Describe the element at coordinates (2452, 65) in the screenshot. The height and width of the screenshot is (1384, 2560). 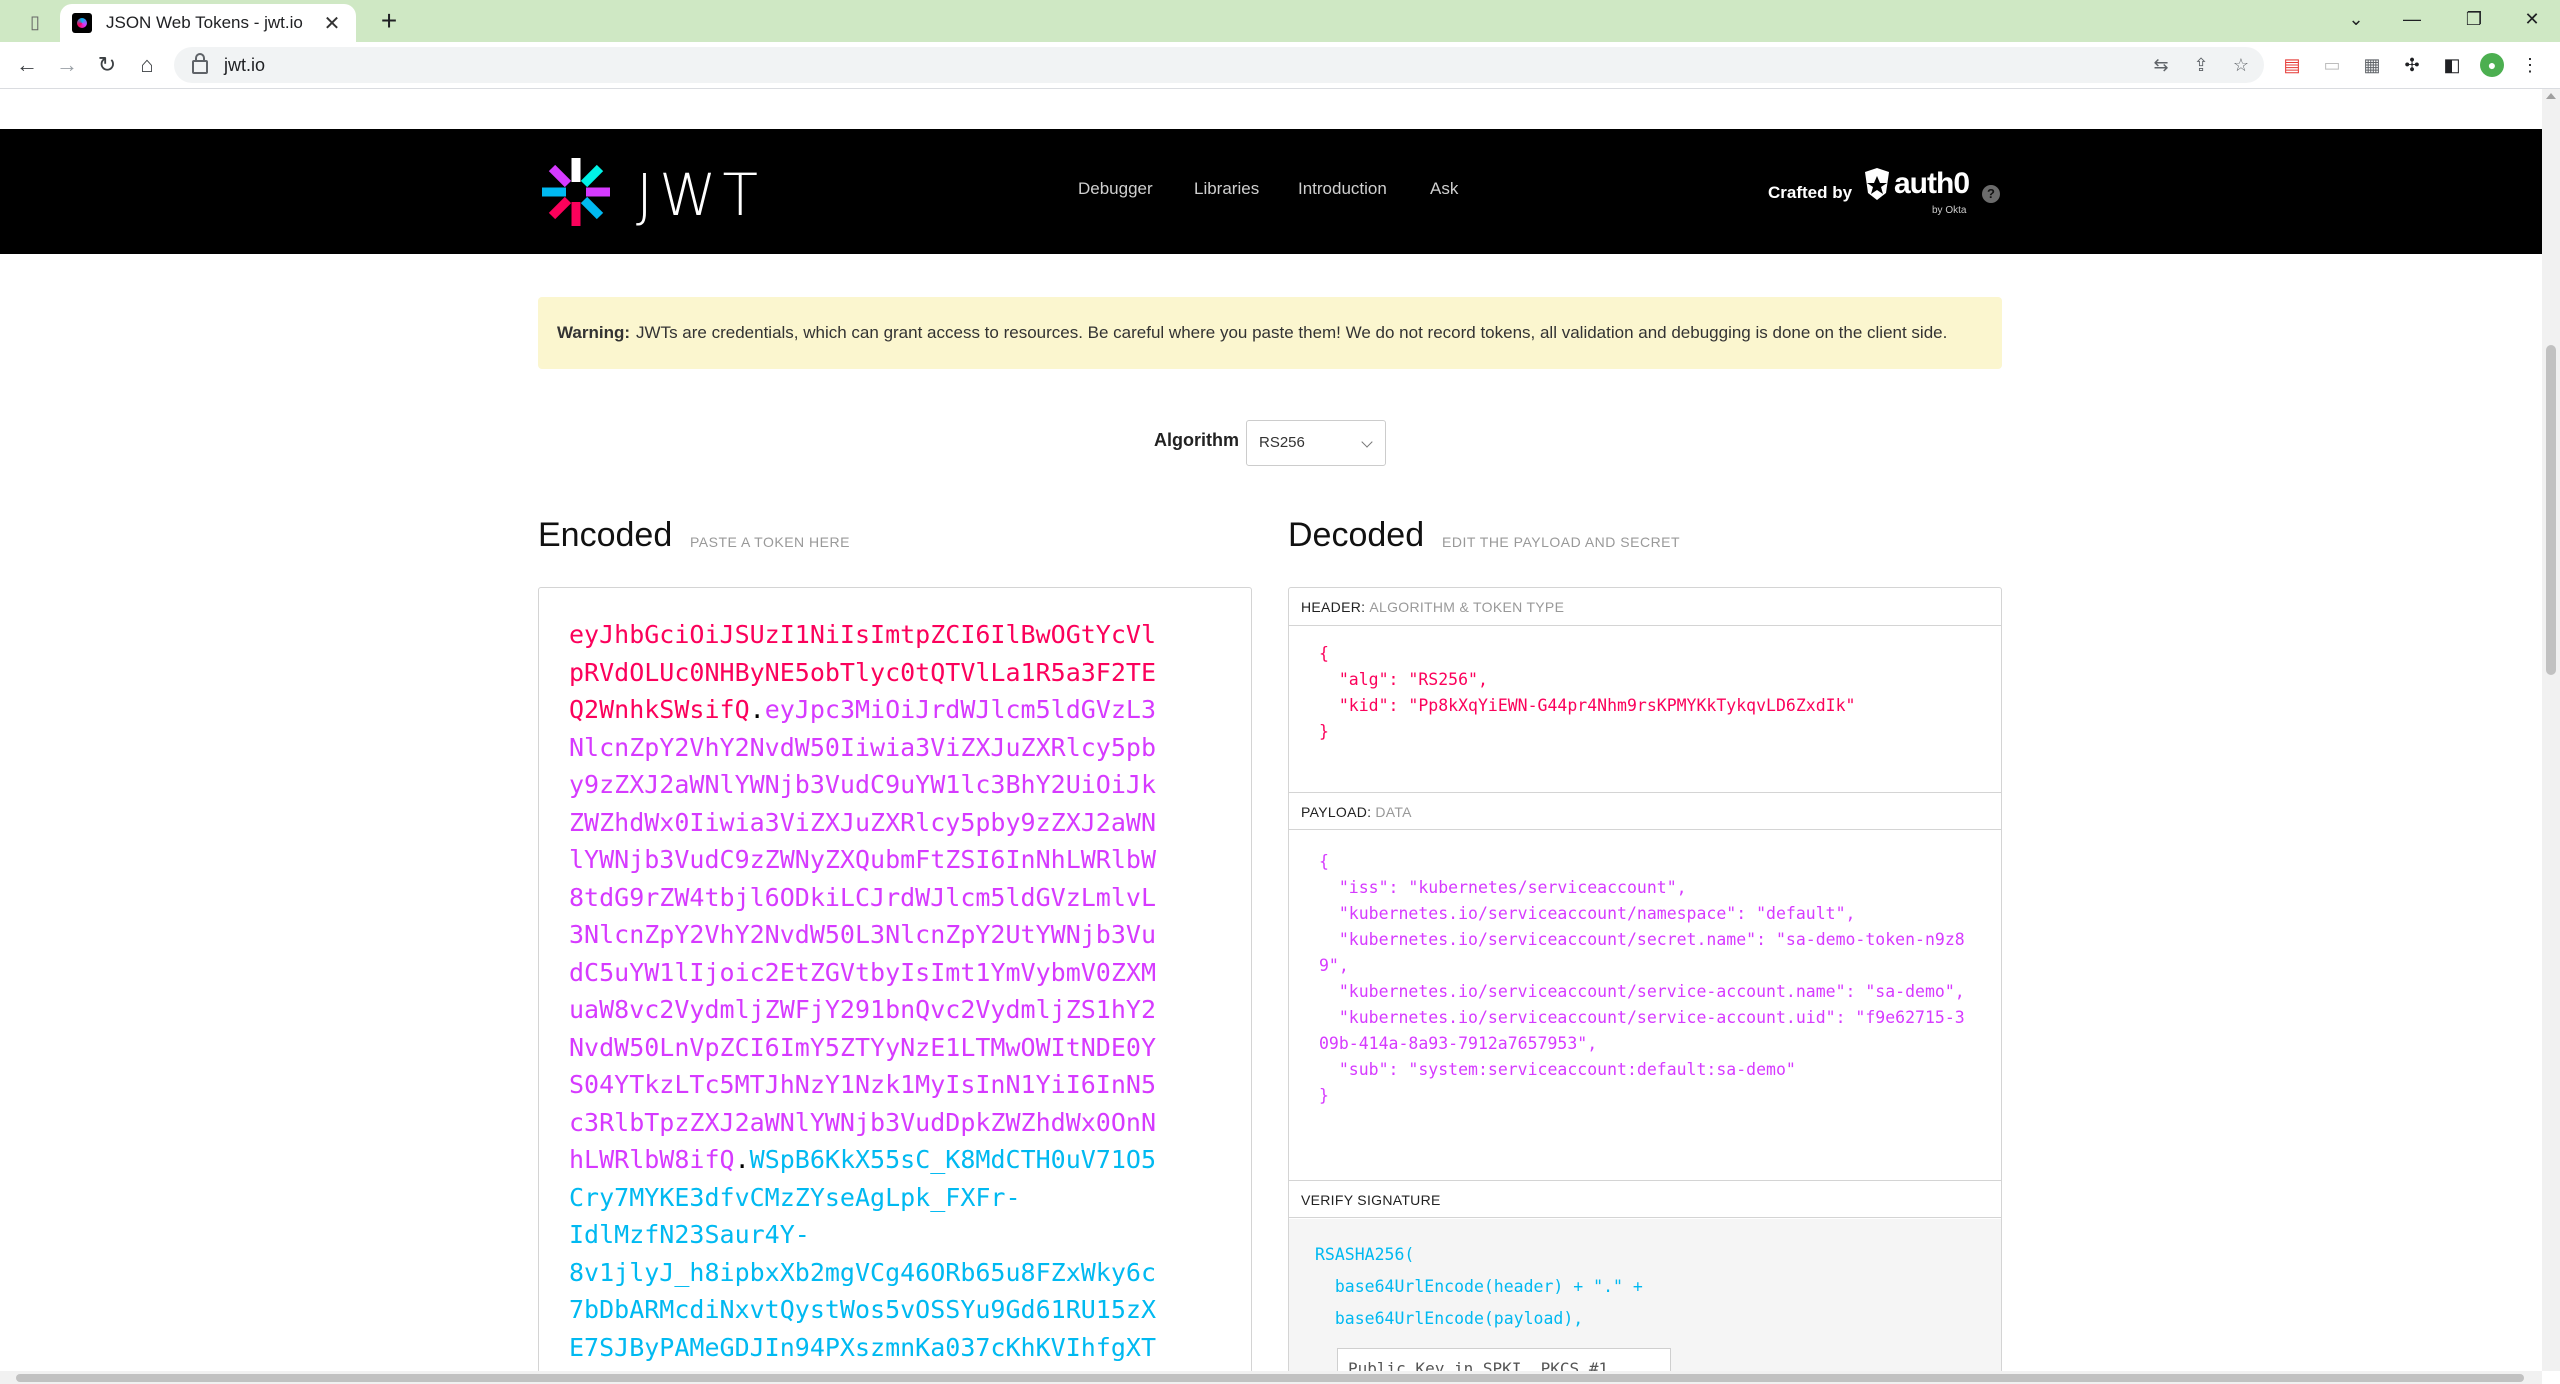
I see `side-panel-icon: ◧` at that location.